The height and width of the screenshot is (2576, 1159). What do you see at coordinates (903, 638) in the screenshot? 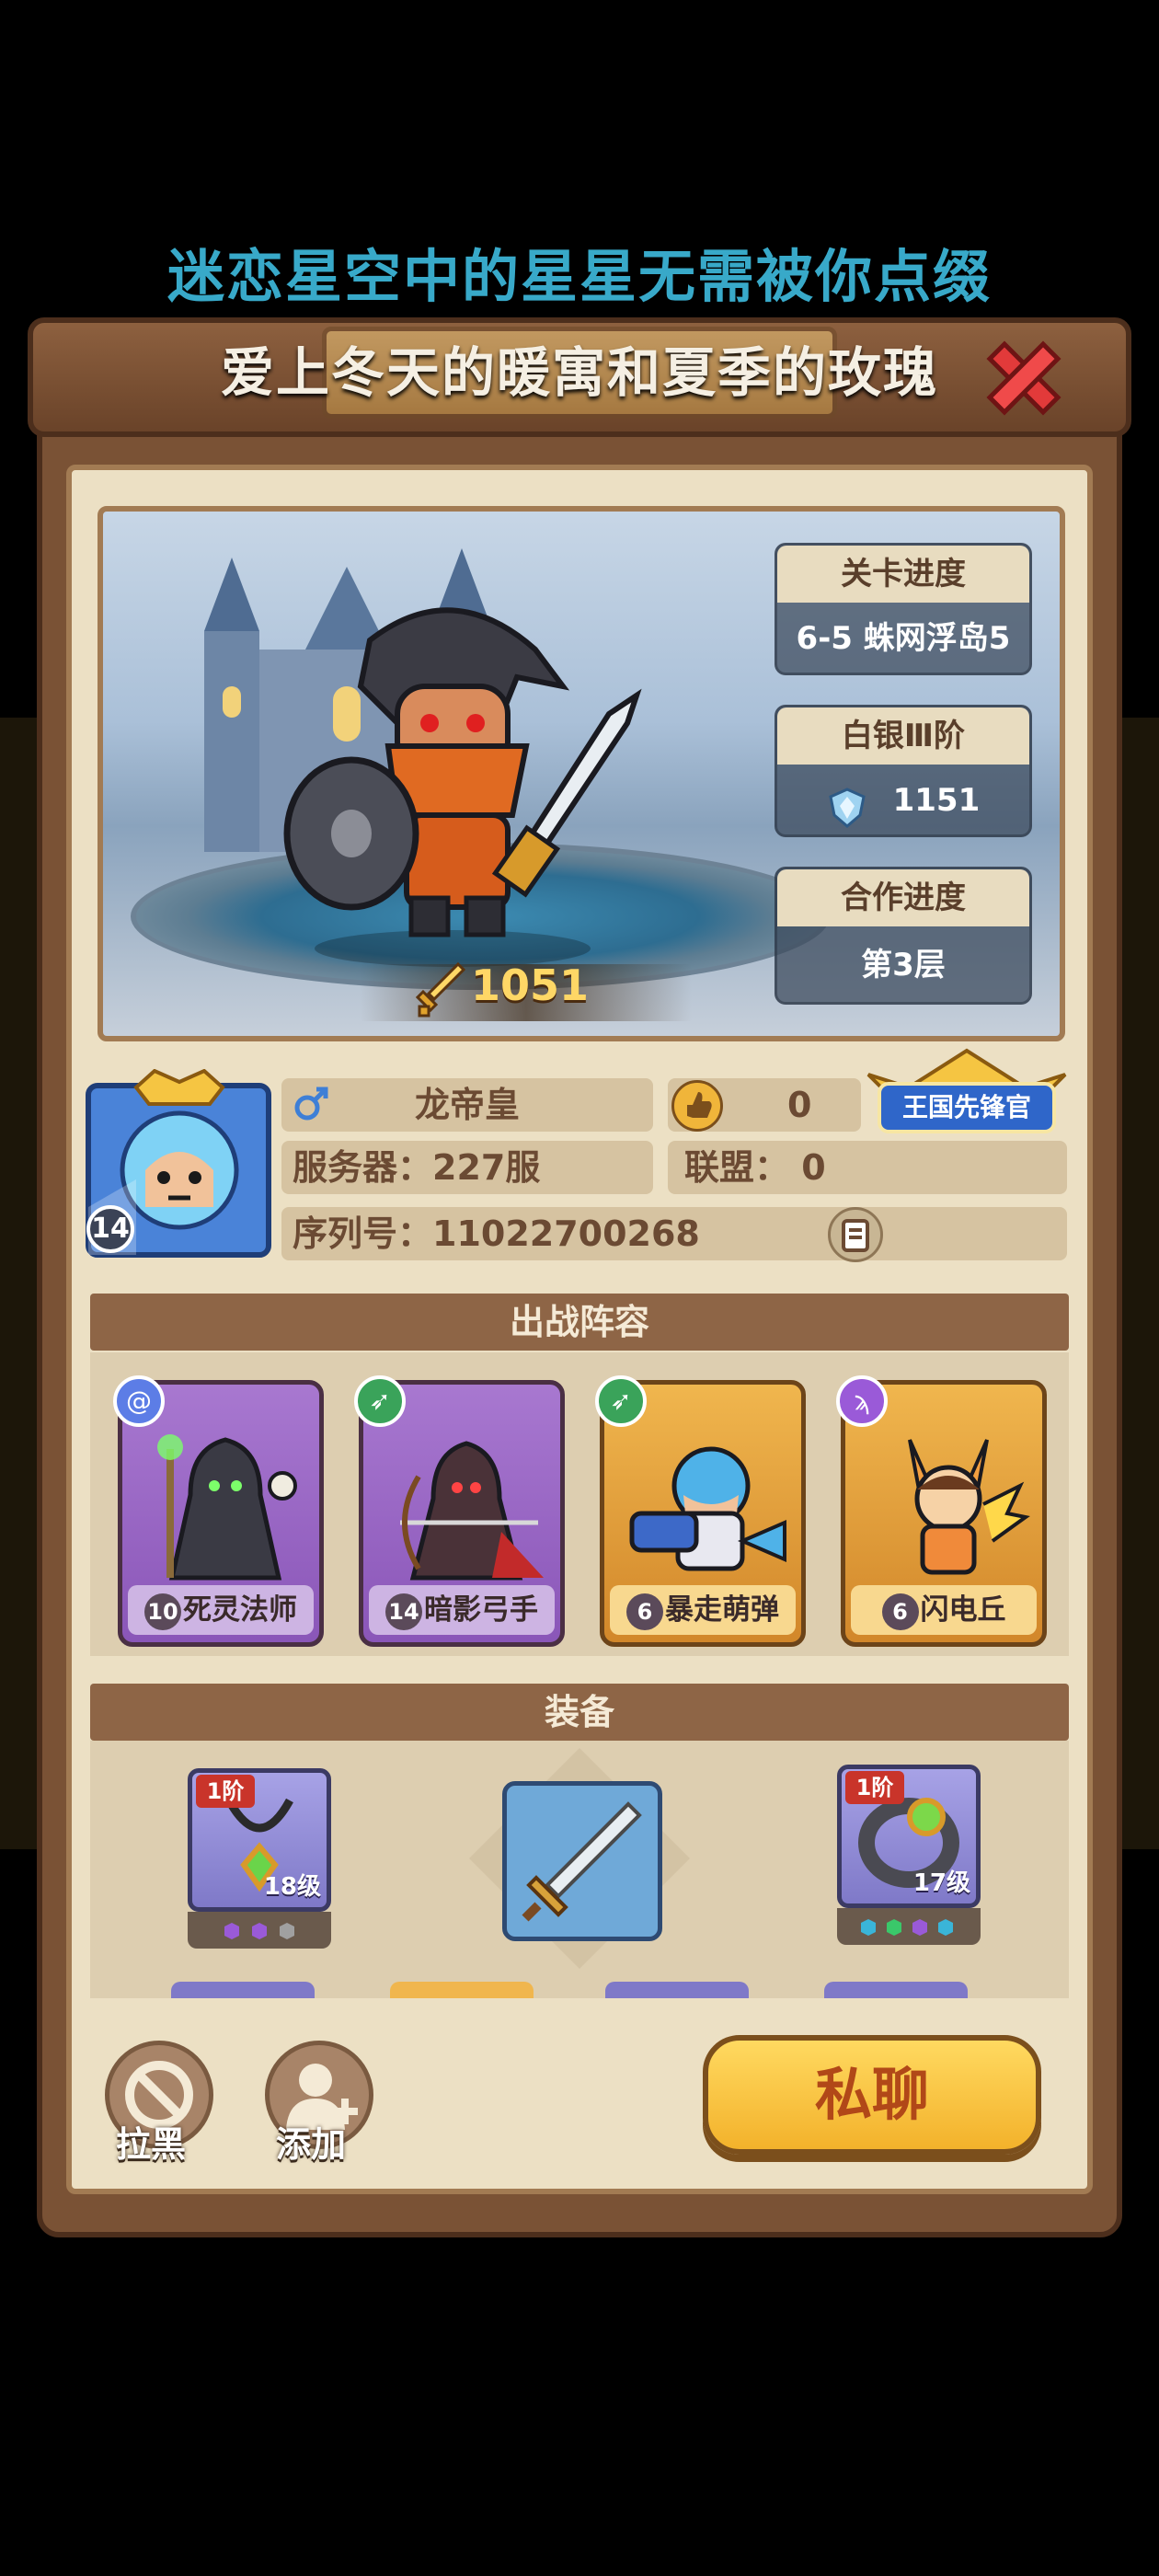
I see `stage-progress-value: 6-5 蛛网浮岛5` at bounding box center [903, 638].